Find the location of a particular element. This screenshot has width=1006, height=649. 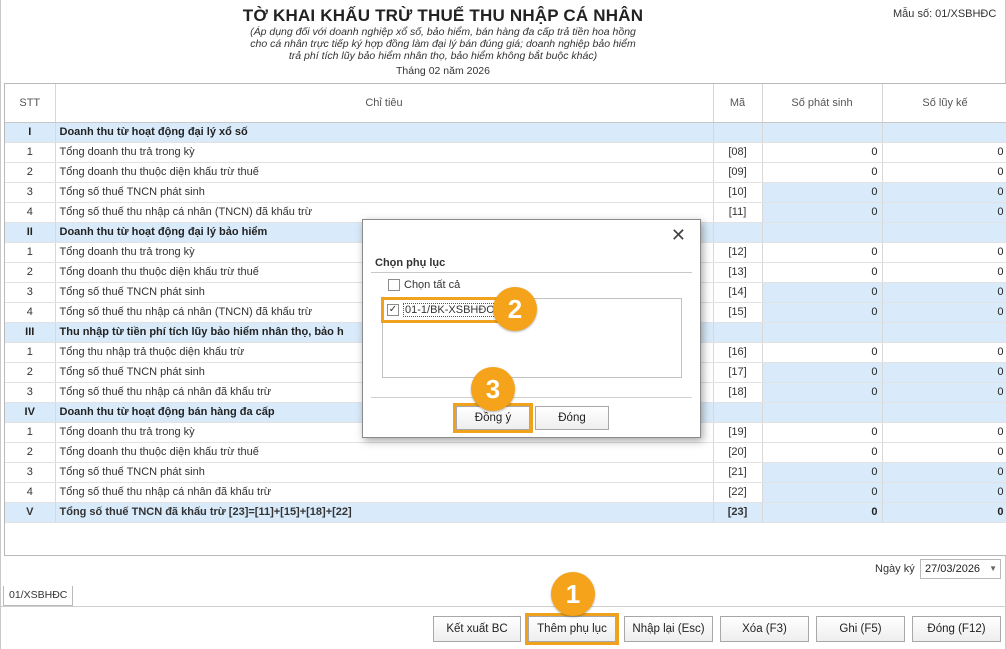

row-code: [23] is located at coordinates (738, 512).